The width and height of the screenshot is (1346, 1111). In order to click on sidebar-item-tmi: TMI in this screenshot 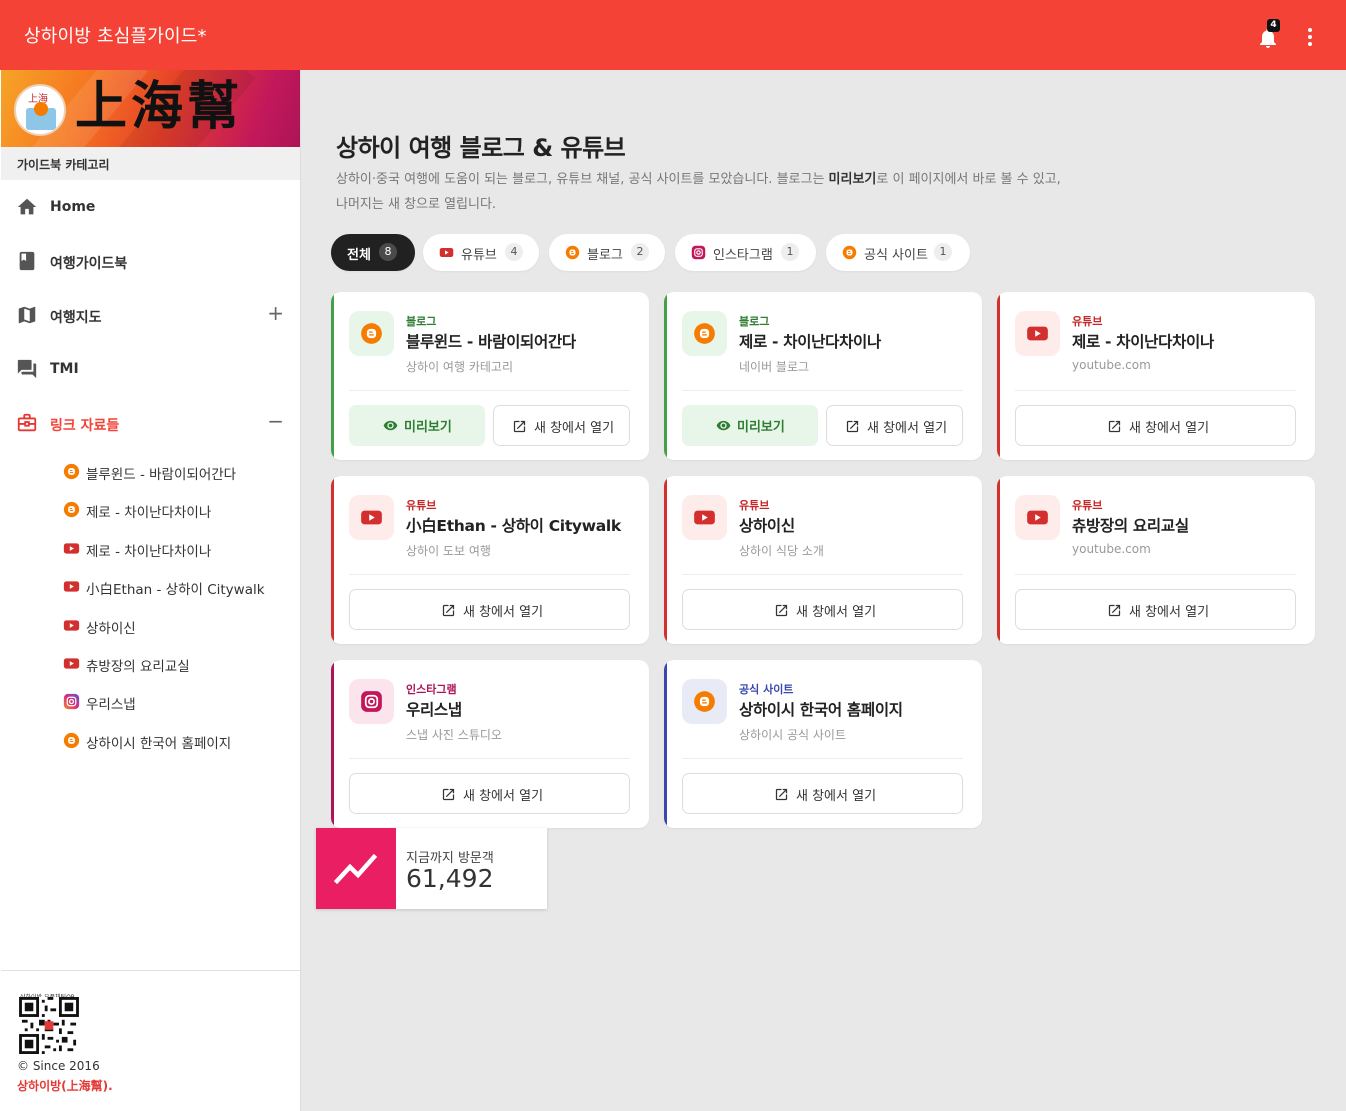, I will do `click(150, 369)`.